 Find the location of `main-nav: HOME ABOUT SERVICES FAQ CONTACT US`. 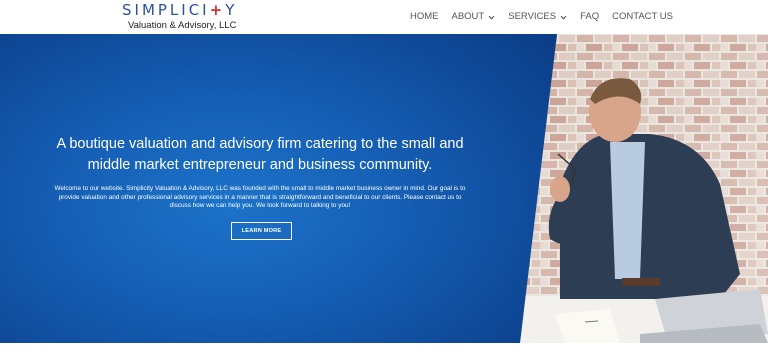

main-nav: HOME ABOUT SERVICES FAQ CONTACT US is located at coordinates (541, 17).